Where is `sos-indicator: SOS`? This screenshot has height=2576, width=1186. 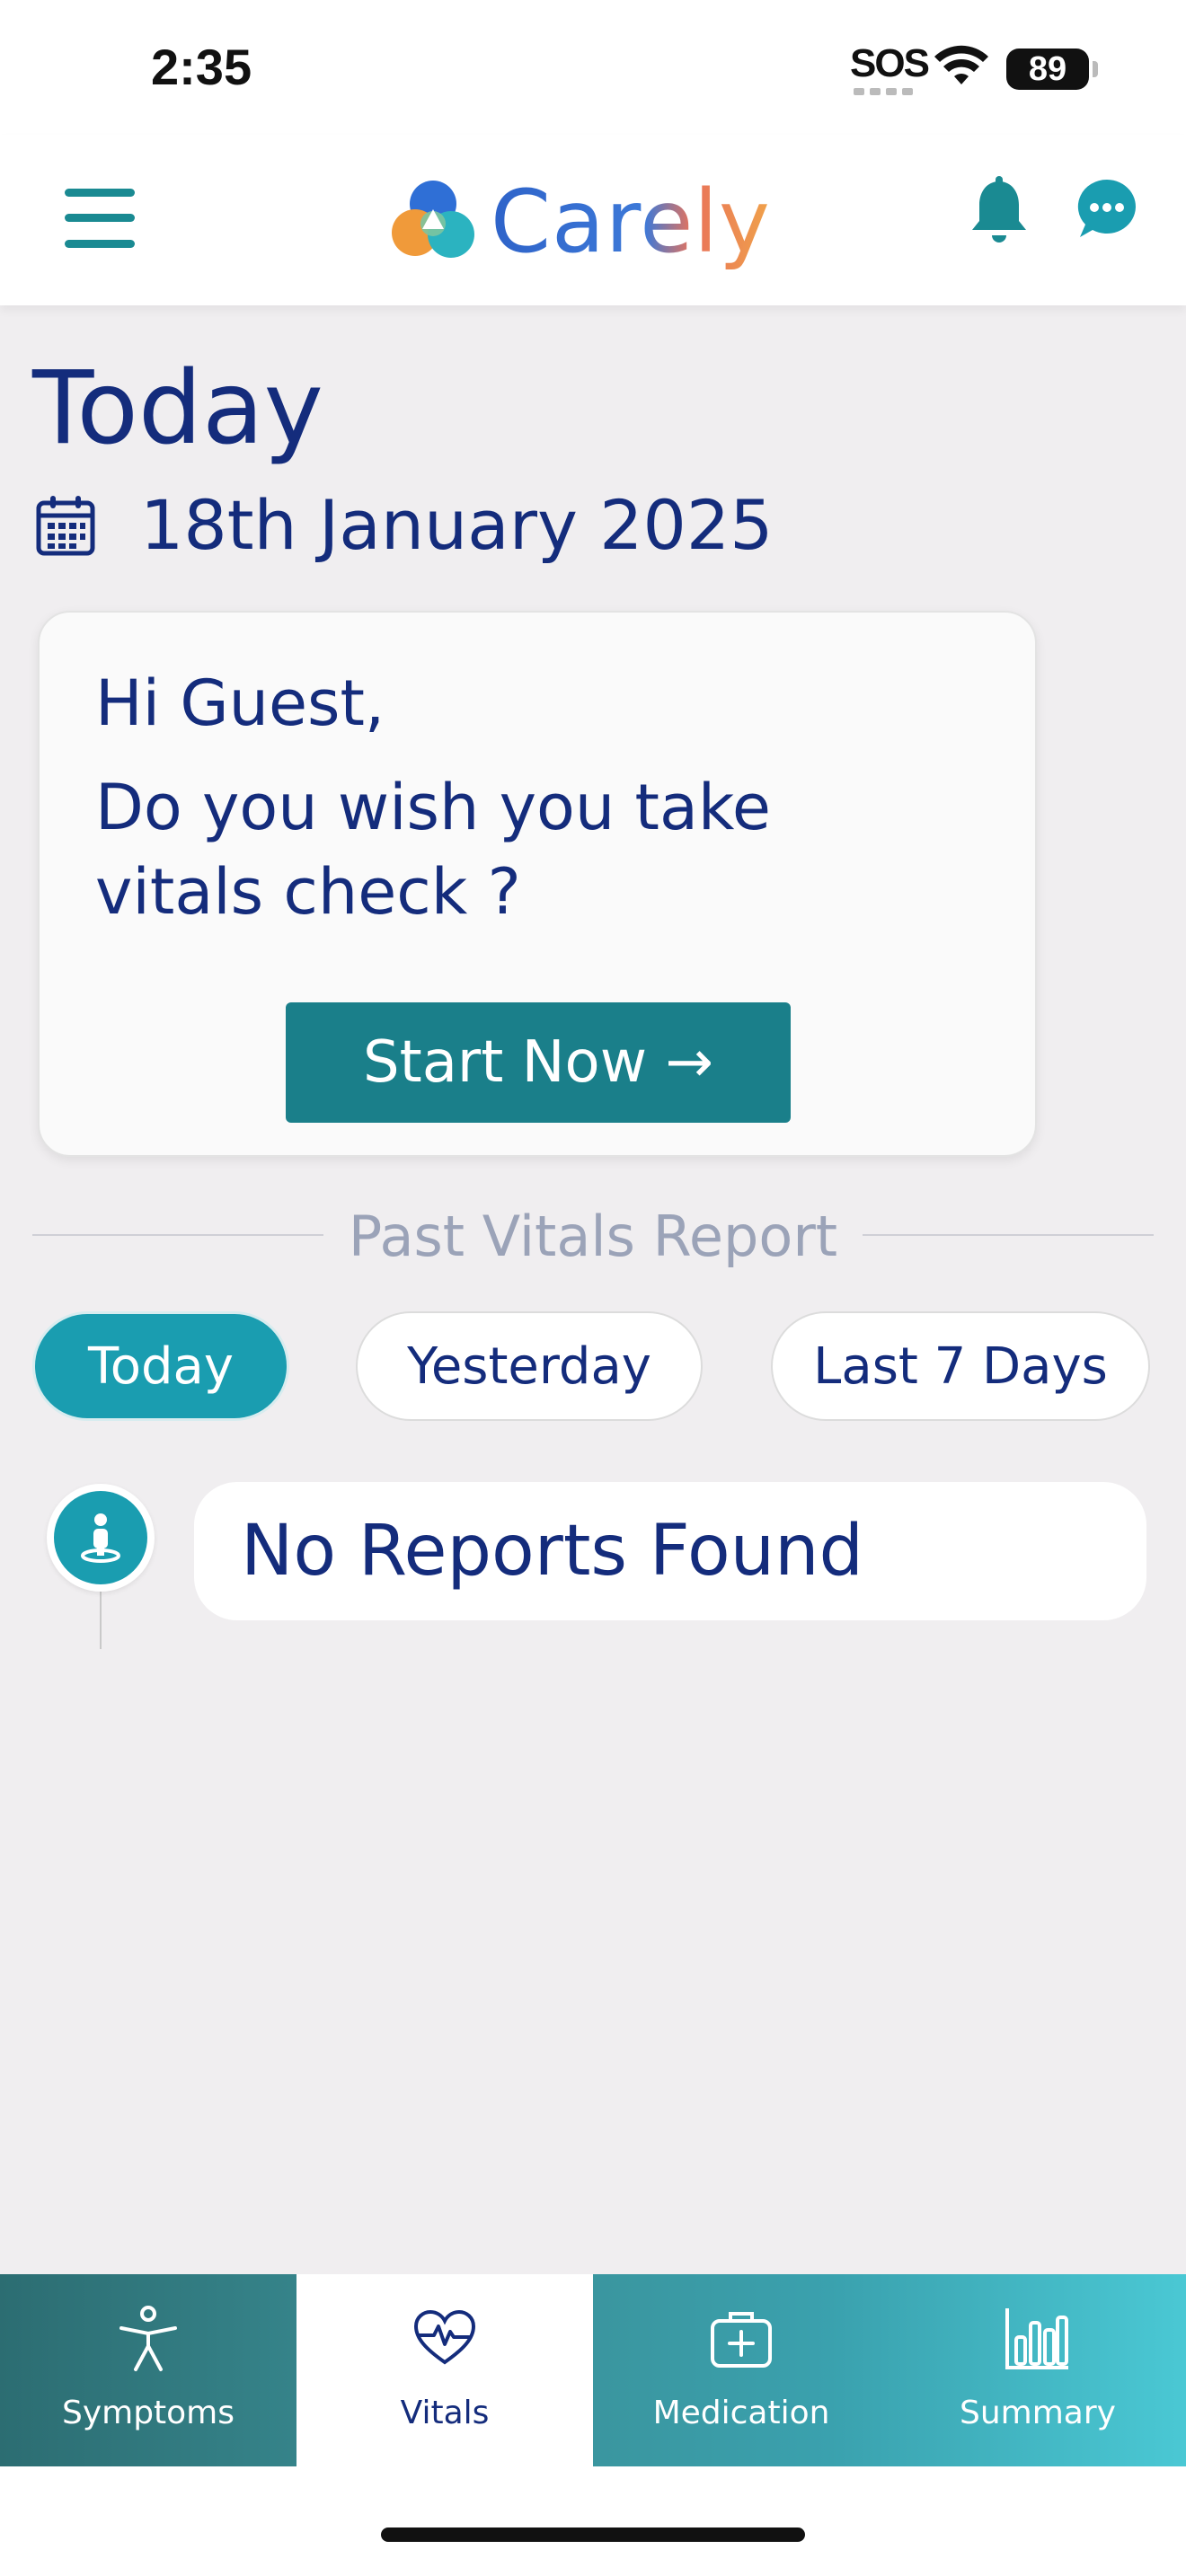
sos-indicator: SOS is located at coordinates (890, 63).